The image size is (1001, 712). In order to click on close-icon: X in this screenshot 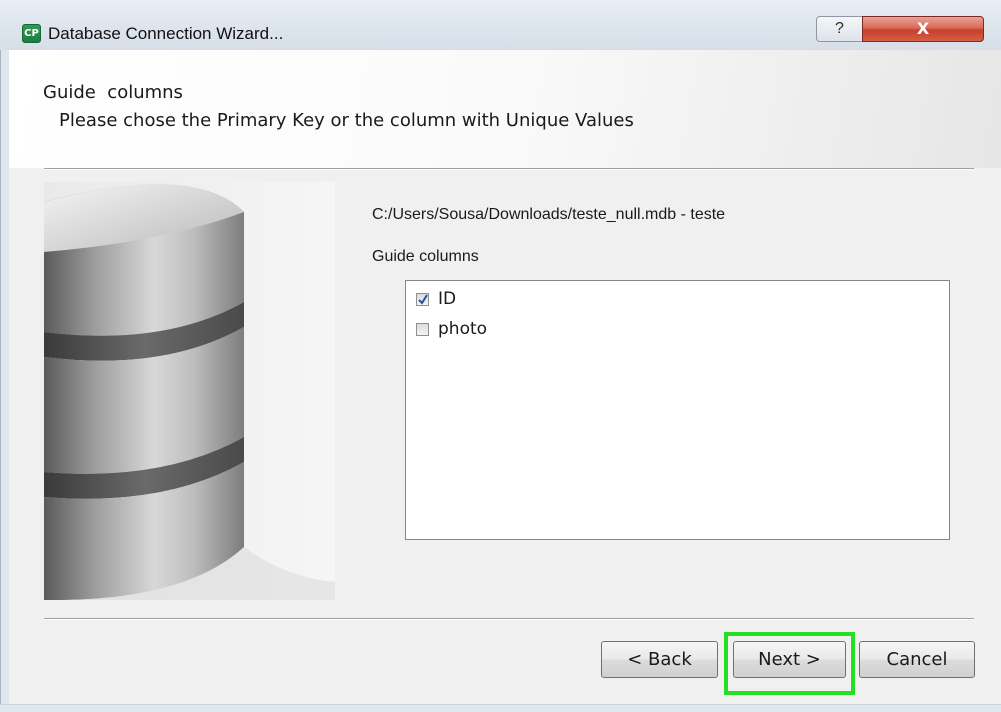, I will do `click(923, 28)`.